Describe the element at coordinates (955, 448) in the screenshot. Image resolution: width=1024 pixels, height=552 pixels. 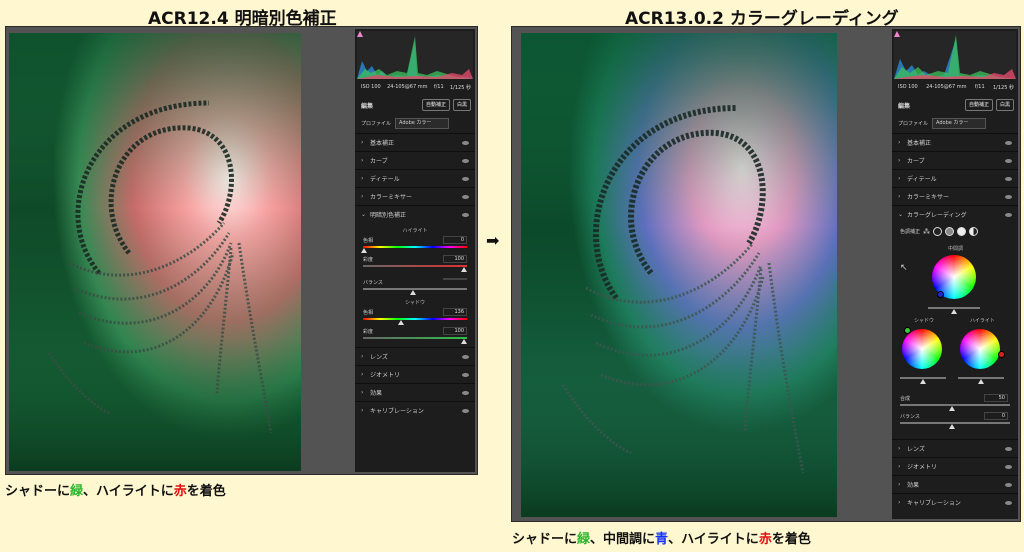
I see `right-section-lens: › レンズ` at that location.